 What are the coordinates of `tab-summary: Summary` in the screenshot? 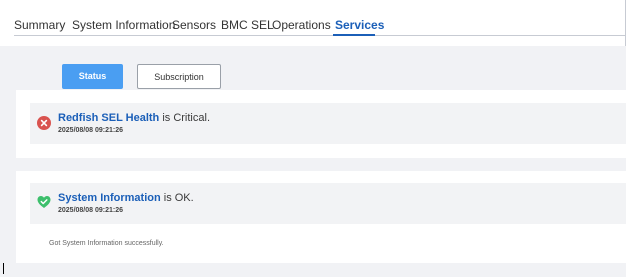 It's located at (39, 25).